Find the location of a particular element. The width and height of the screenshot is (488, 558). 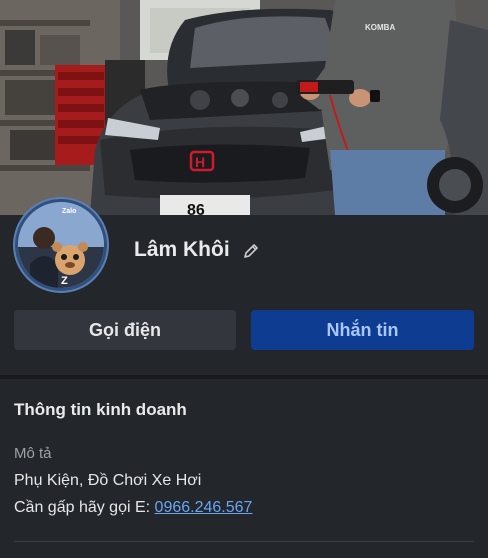

avatar: Z Zalo is located at coordinates (61, 245).